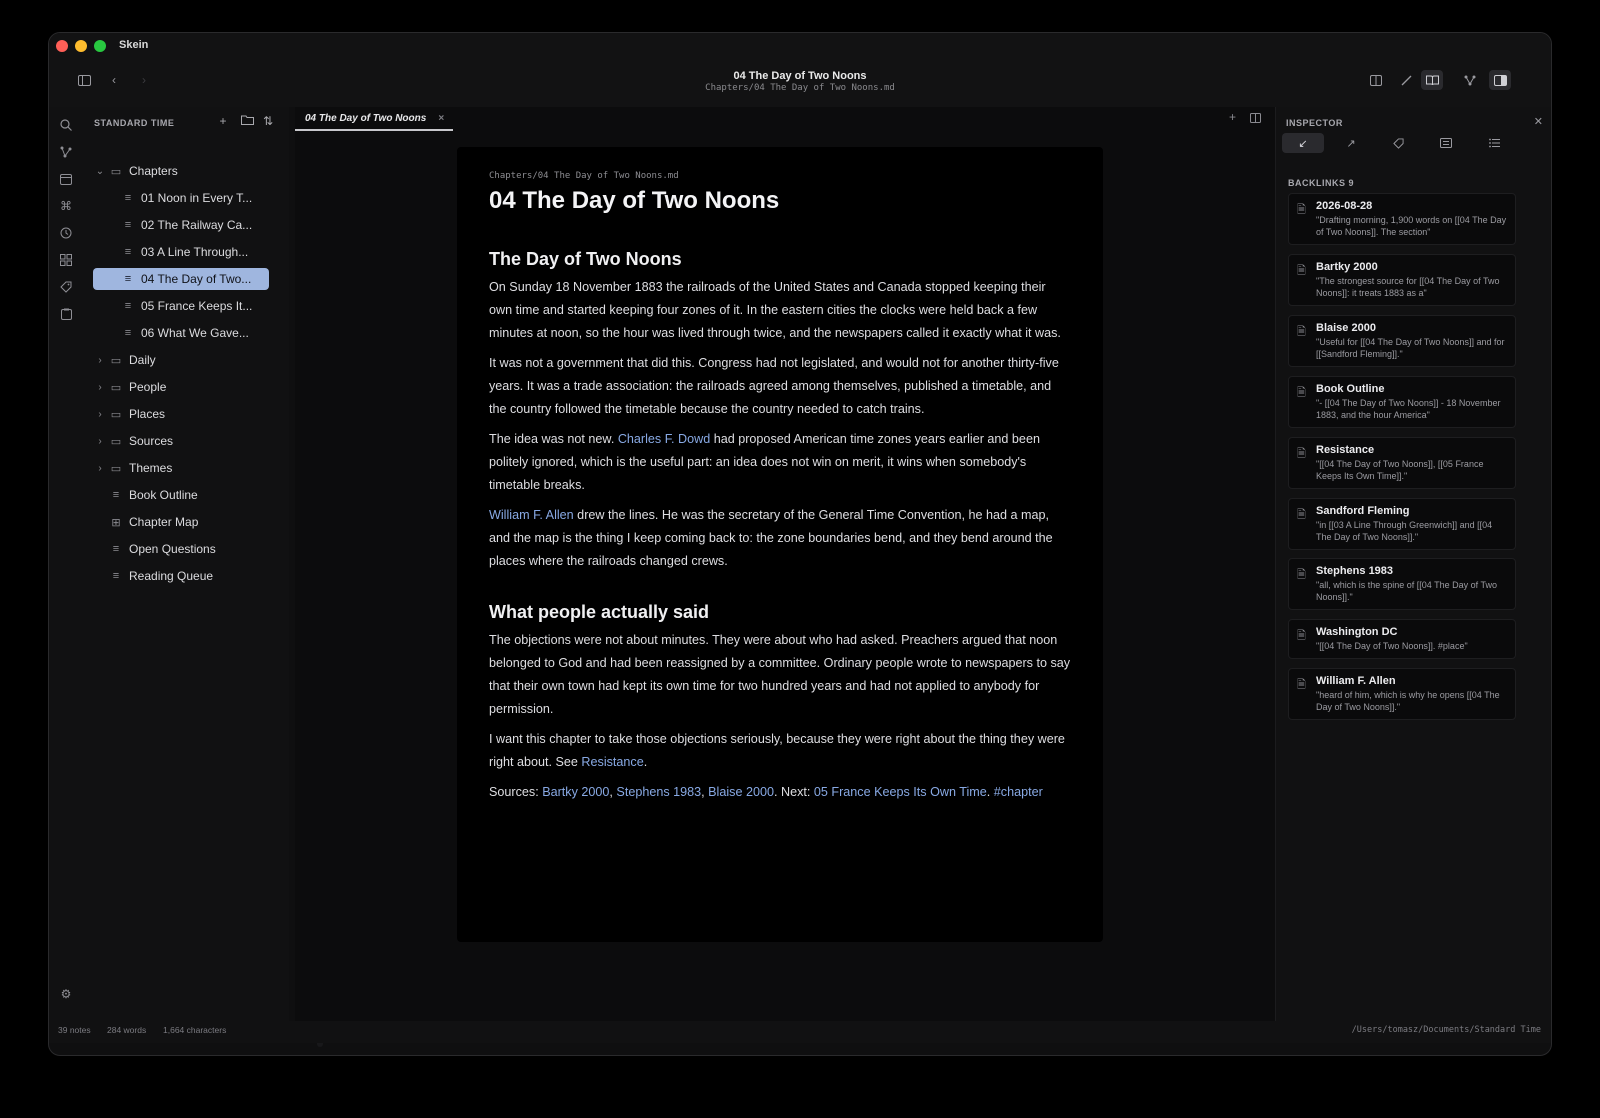 The image size is (1600, 1118). Describe the element at coordinates (66, 994) in the screenshot. I see `settings-gear-icon: ⚙` at that location.